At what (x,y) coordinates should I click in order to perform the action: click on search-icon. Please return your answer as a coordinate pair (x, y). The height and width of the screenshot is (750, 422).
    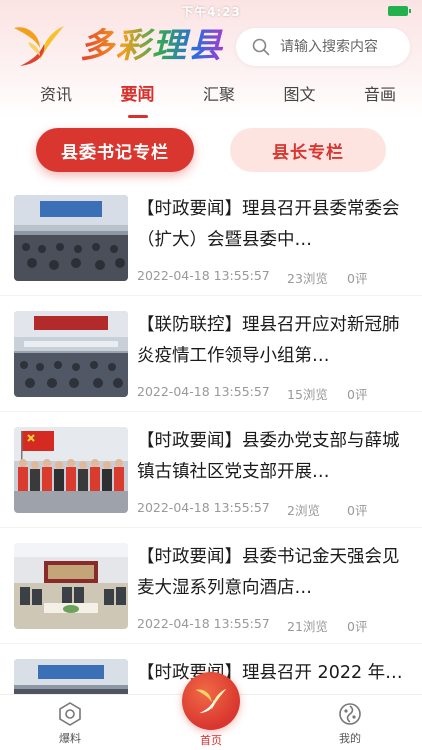
    Looking at the image, I should click on (261, 47).